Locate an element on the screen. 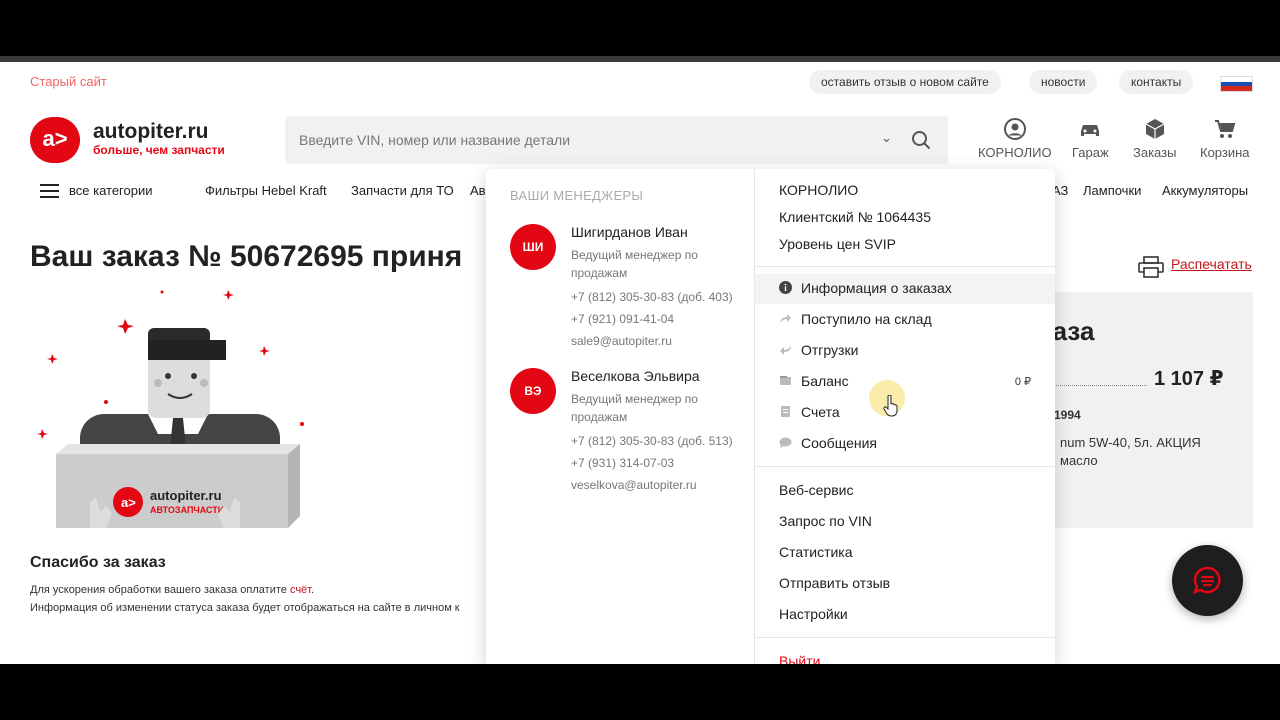  nav-all-categories: все категории is located at coordinates (111, 190).